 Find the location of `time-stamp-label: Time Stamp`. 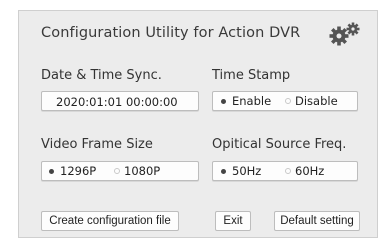

time-stamp-label: Time Stamp is located at coordinates (251, 75).